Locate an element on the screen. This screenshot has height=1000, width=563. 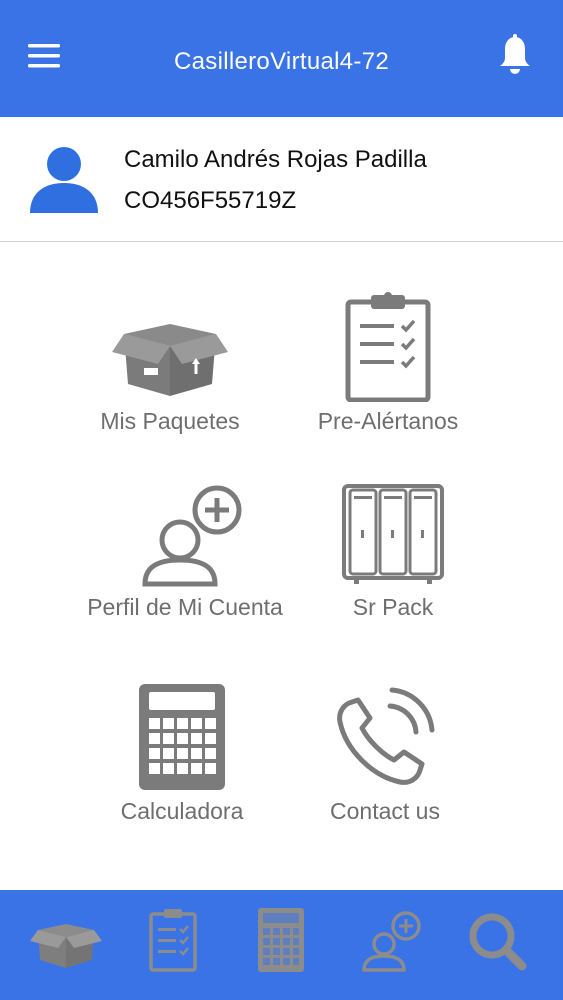
phone-icon is located at coordinates (386, 736).